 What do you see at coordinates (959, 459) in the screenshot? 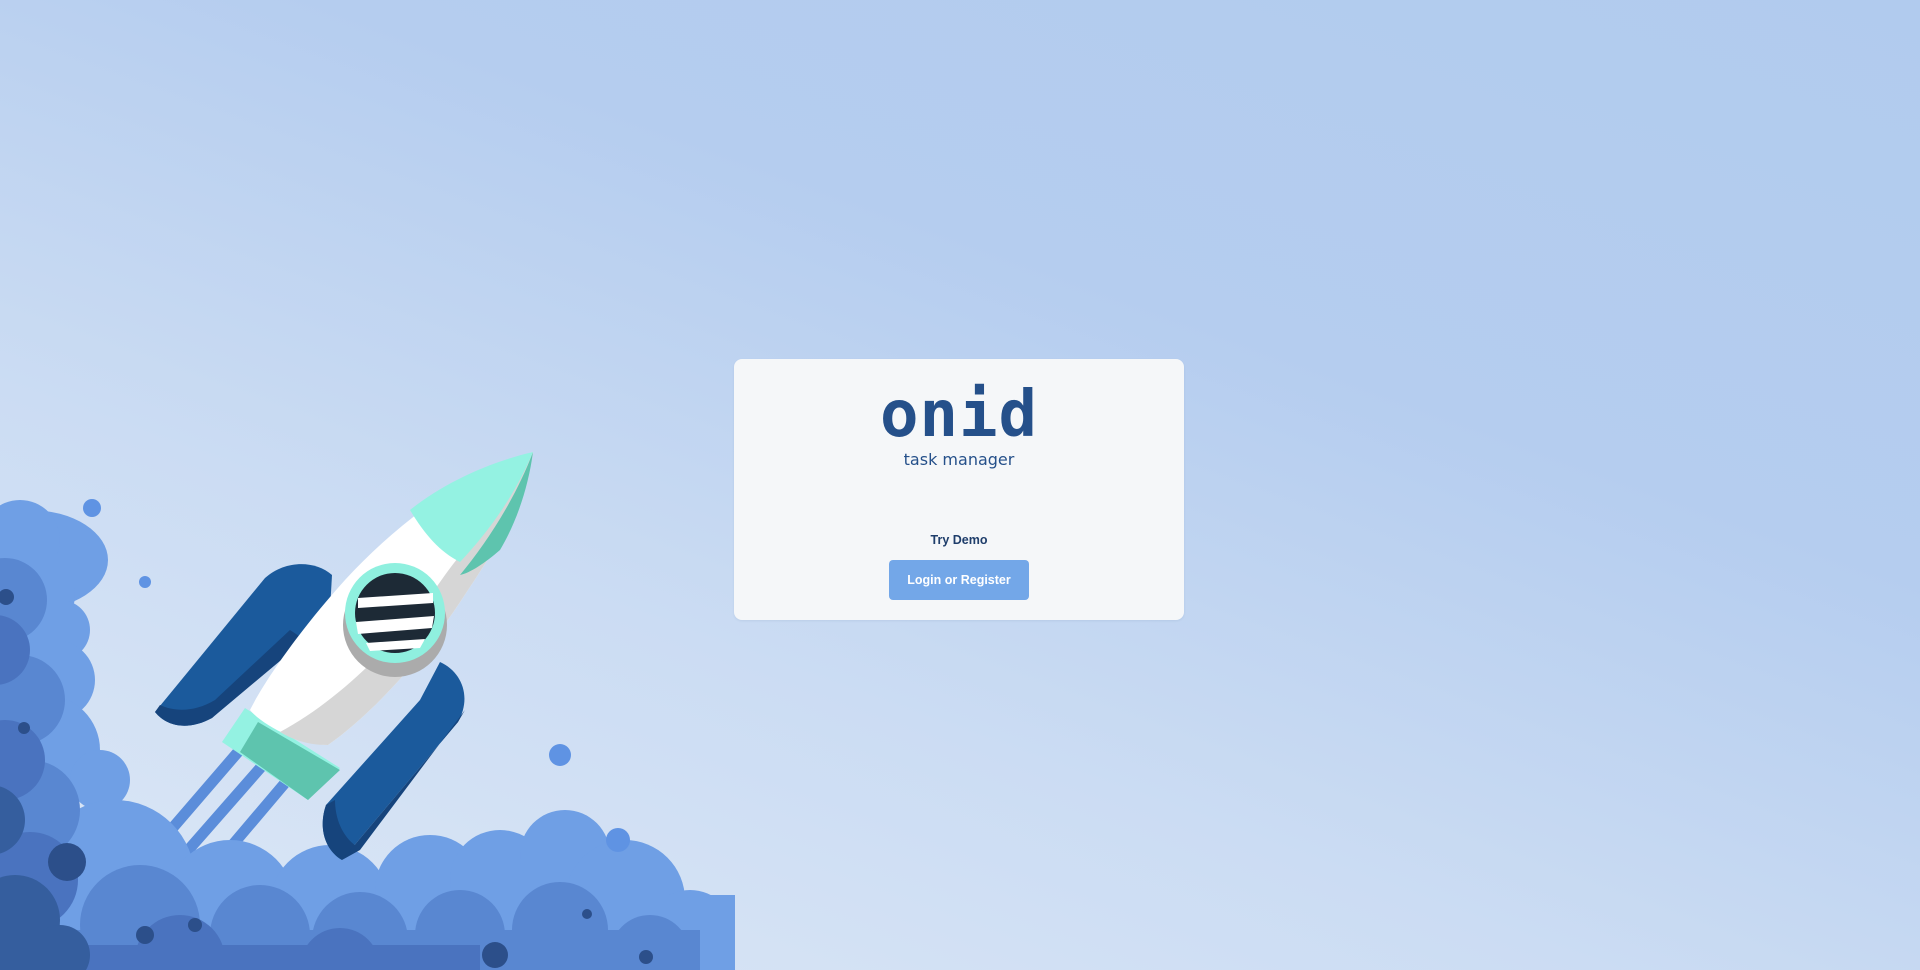
I see `app-subtitle: task manager` at bounding box center [959, 459].